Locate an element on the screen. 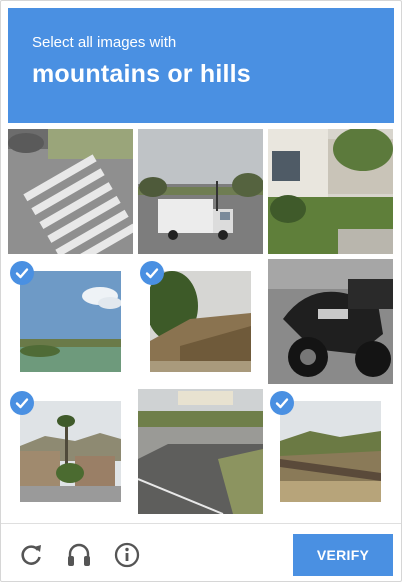 The width and height of the screenshot is (402, 583). crosswalk-image is located at coordinates (70, 191).